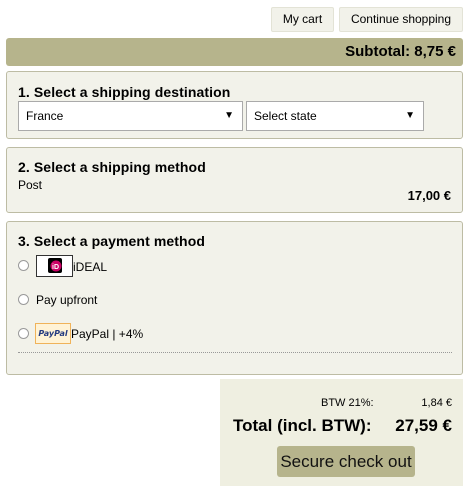  Describe the element at coordinates (235, 352) in the screenshot. I see `divider` at that location.